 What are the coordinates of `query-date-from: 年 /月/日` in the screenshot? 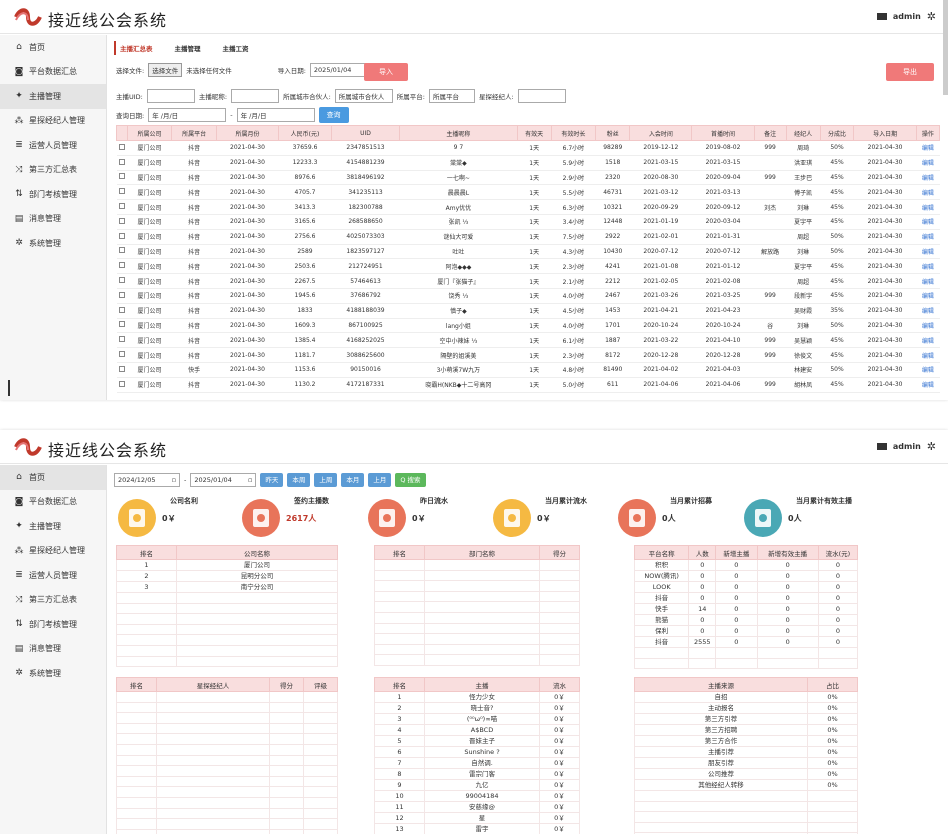 It's located at (187, 115).